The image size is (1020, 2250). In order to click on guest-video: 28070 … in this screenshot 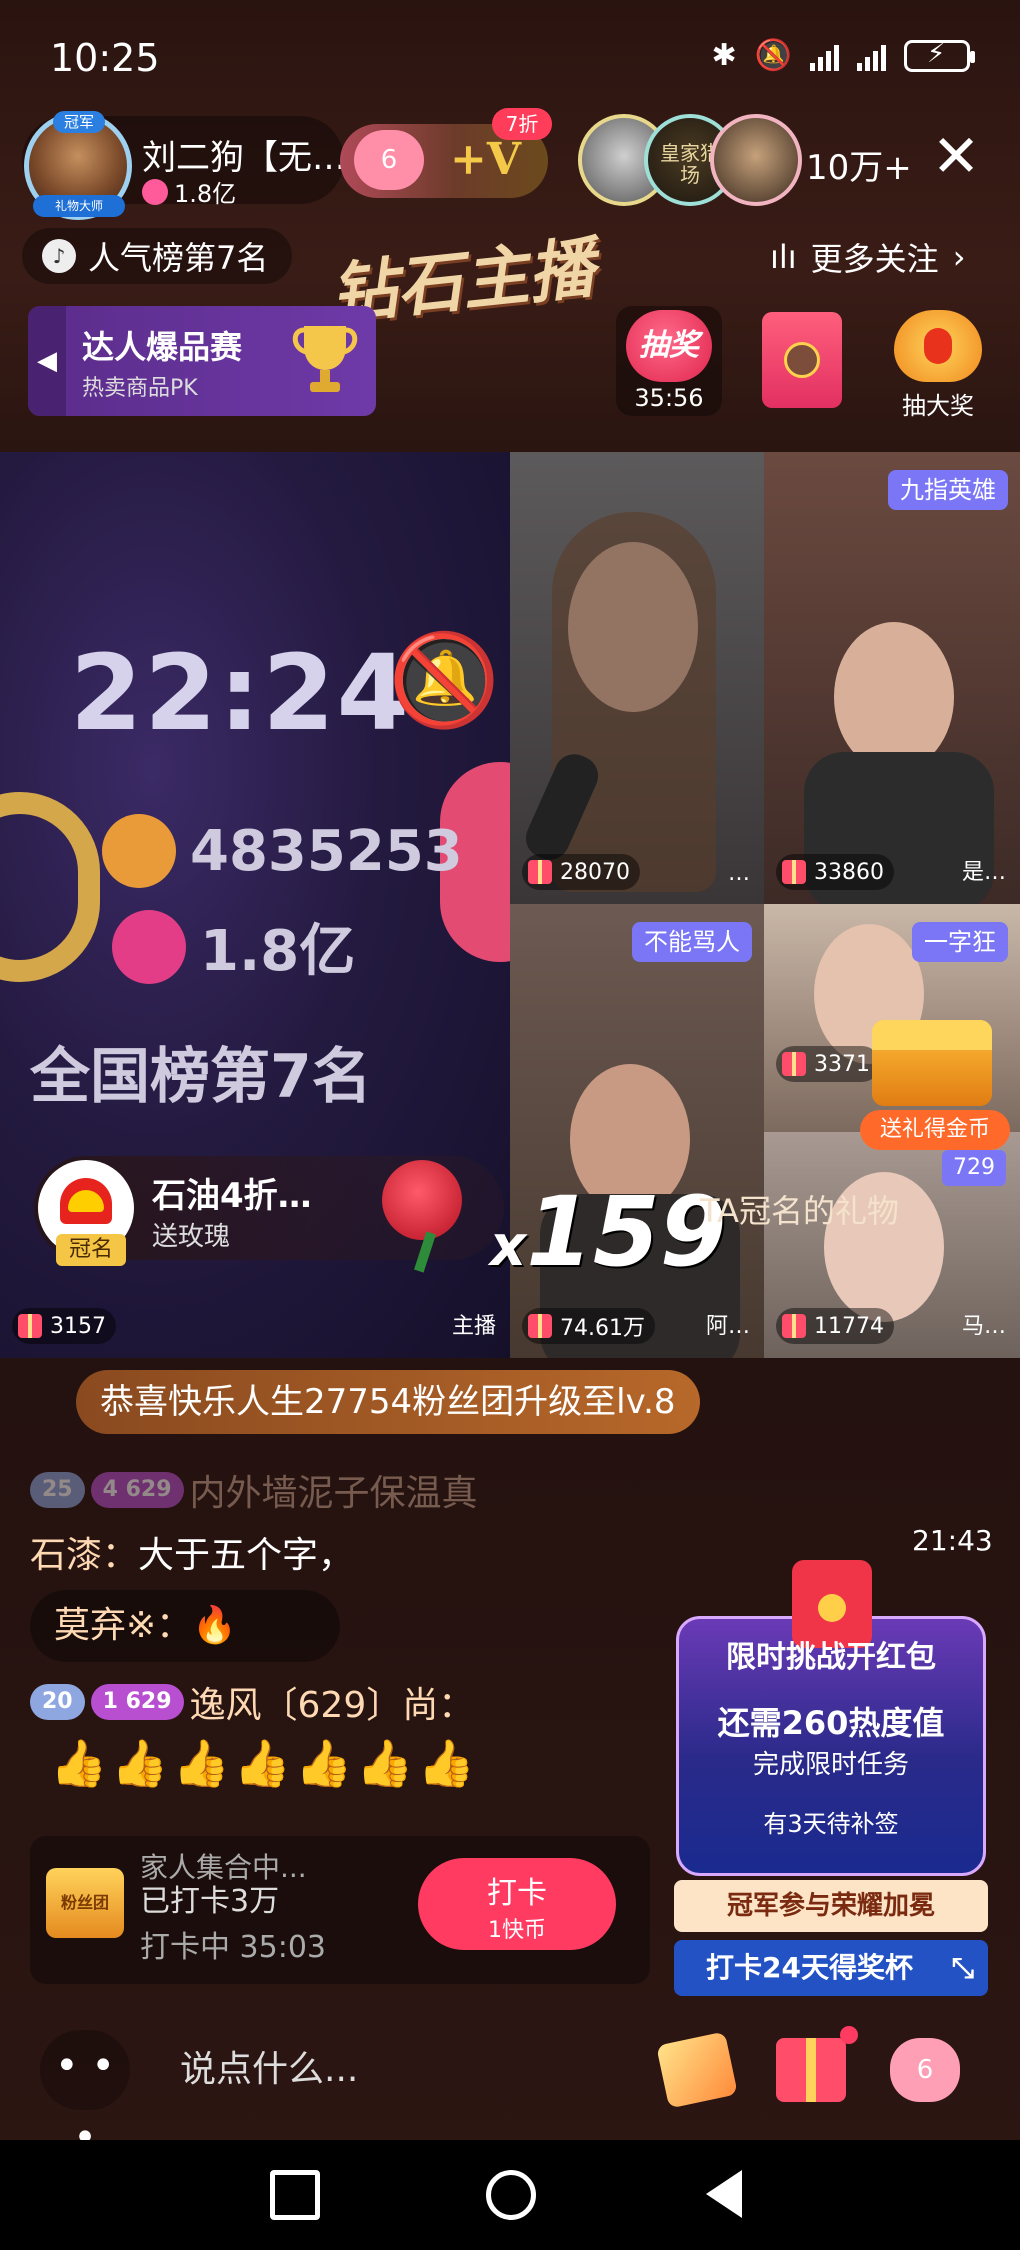, I will do `click(637, 678)`.